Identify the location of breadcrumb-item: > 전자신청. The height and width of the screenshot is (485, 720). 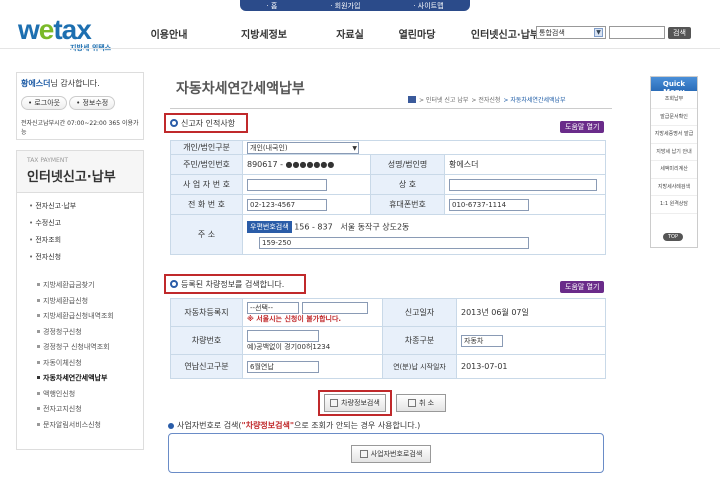
(485, 99).